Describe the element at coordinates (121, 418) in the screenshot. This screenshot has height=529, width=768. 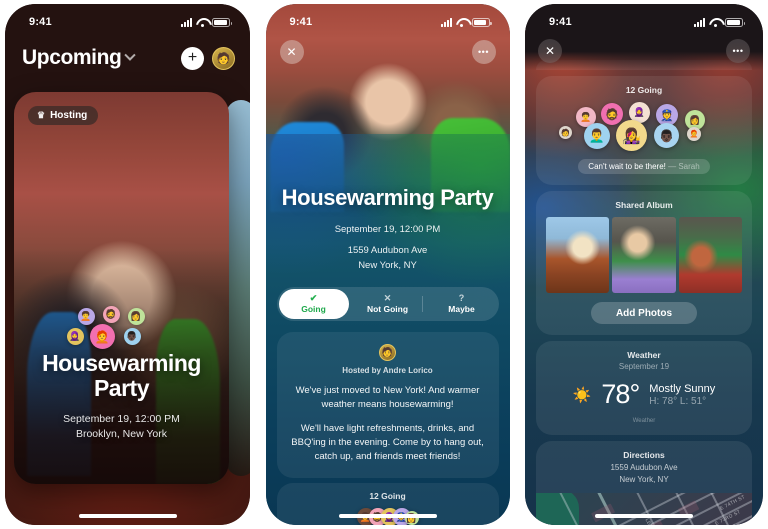
I see `event-date: September 19, 12:00 PM` at that location.